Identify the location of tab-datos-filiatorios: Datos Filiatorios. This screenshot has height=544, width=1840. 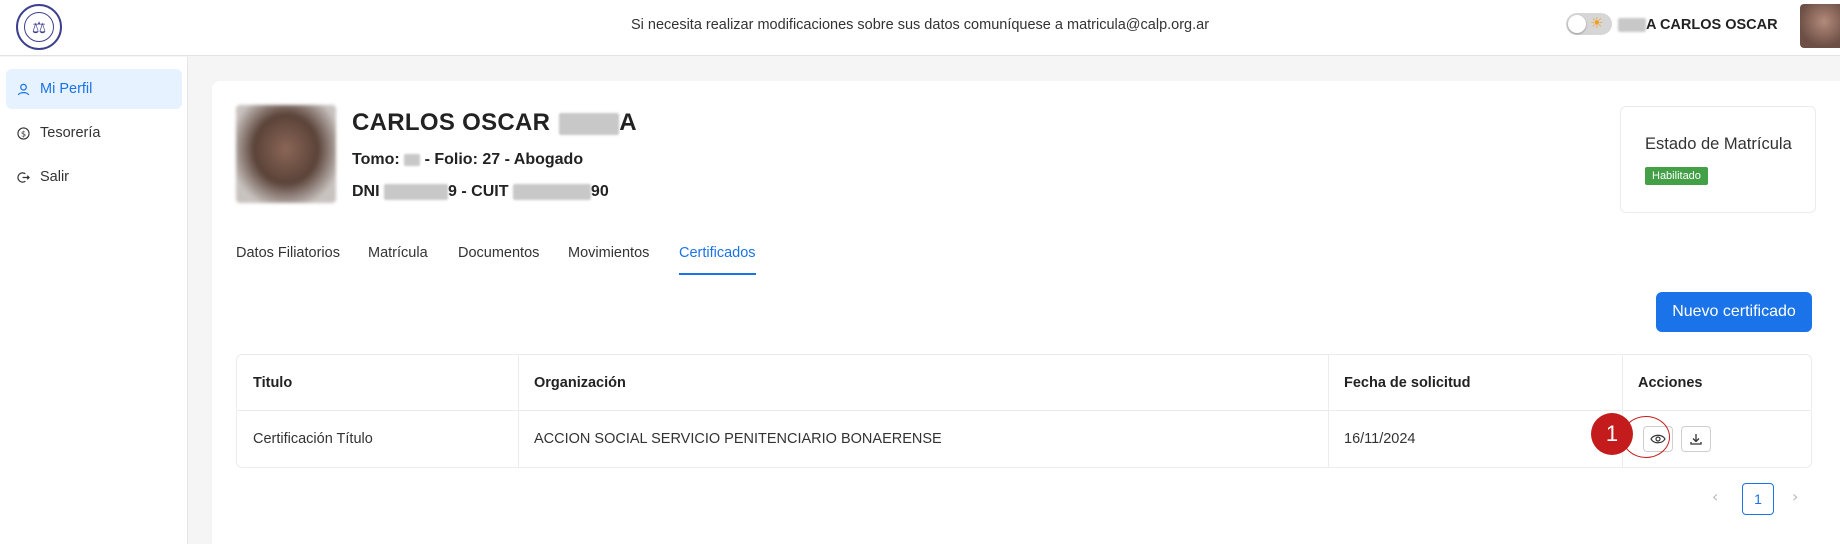
(288, 260).